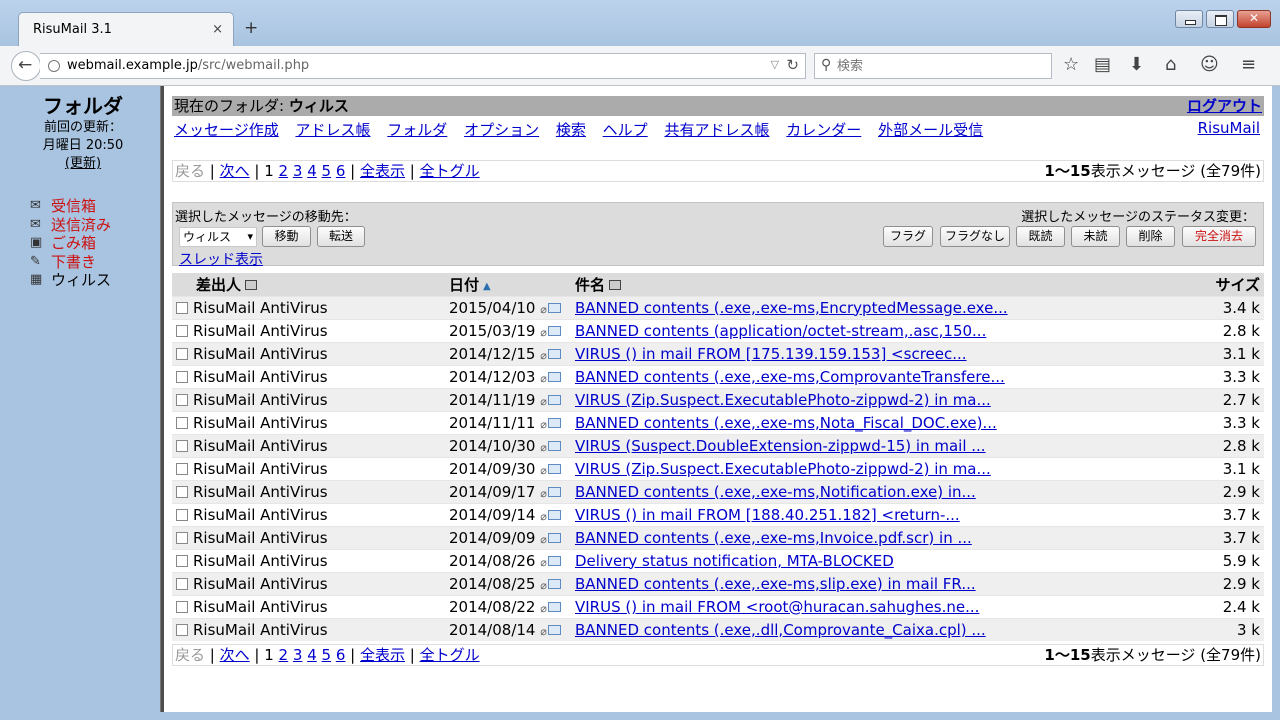 This screenshot has width=1280, height=720. Describe the element at coordinates (312, 655) in the screenshot. I see `pager-page: 4` at that location.